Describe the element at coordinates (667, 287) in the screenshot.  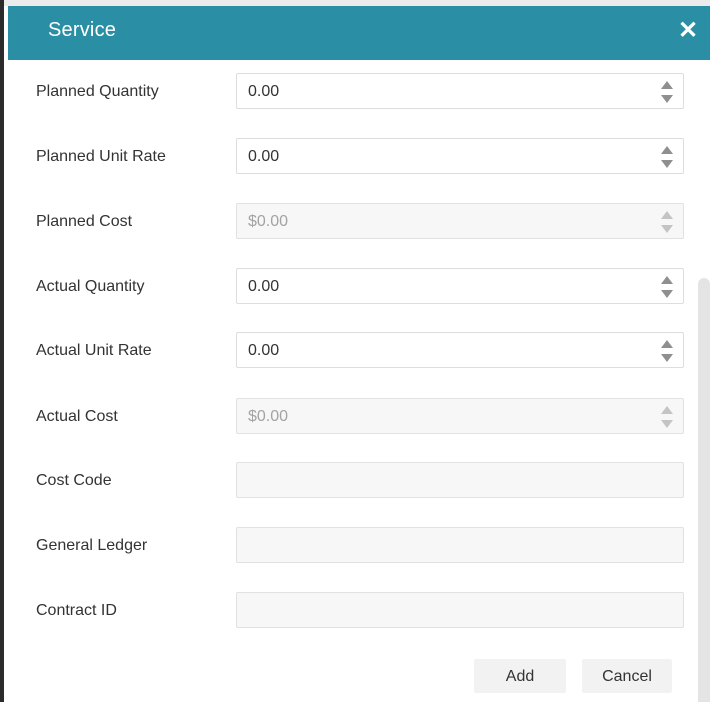
I see `actual-quantity-spinner` at that location.